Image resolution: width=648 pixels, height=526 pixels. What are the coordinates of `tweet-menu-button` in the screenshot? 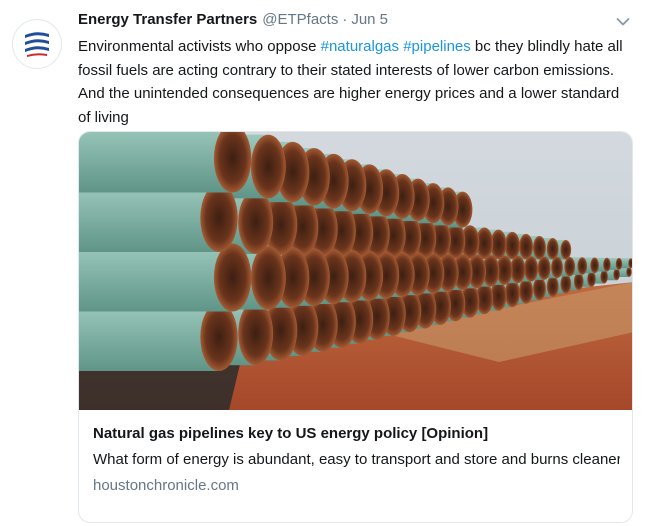 It's located at (623, 23).